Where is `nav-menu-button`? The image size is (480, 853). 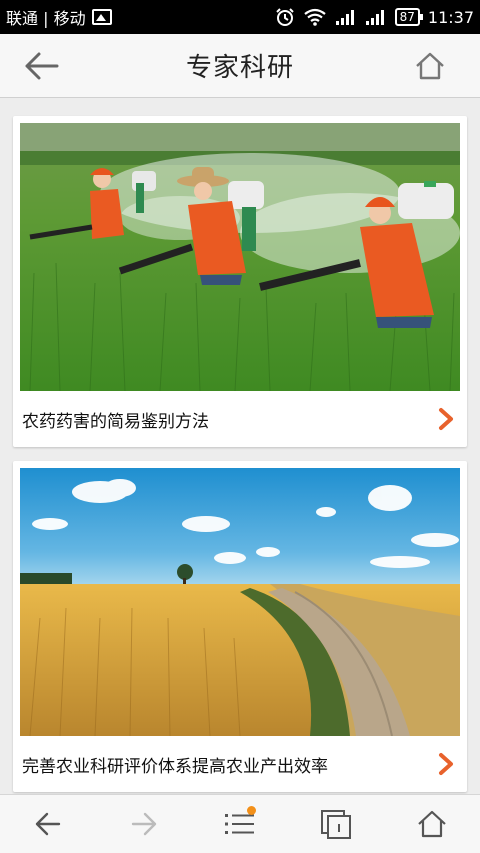 nav-menu-button is located at coordinates (240, 824).